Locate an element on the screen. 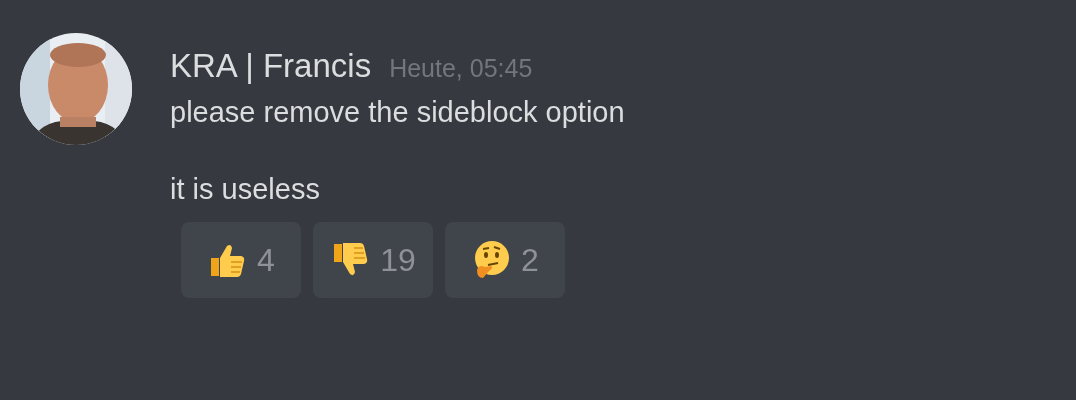 Image resolution: width=1076 pixels, height=400 pixels. message-text: it is useless is located at coordinates (245, 189).